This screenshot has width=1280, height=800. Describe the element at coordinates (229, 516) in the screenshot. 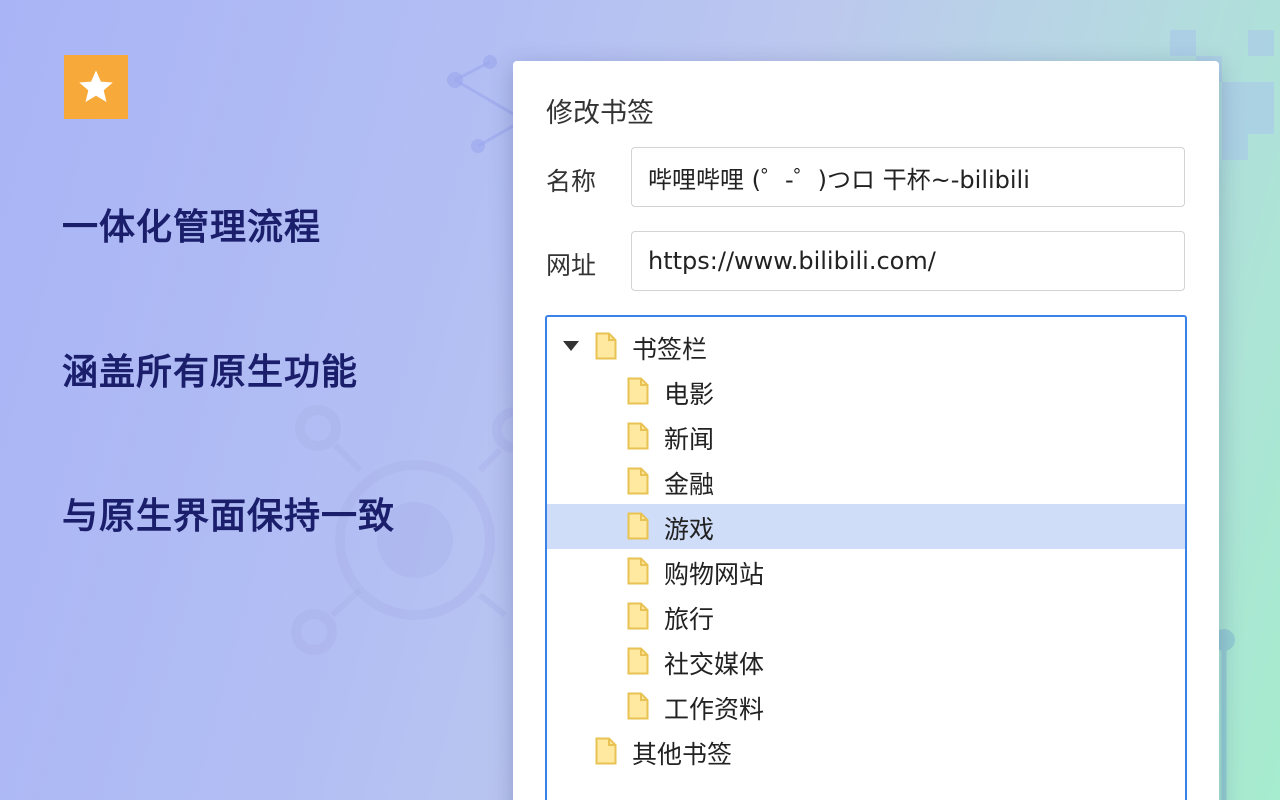

I see `feature-heading-3: 与原生界面保持一致` at that location.